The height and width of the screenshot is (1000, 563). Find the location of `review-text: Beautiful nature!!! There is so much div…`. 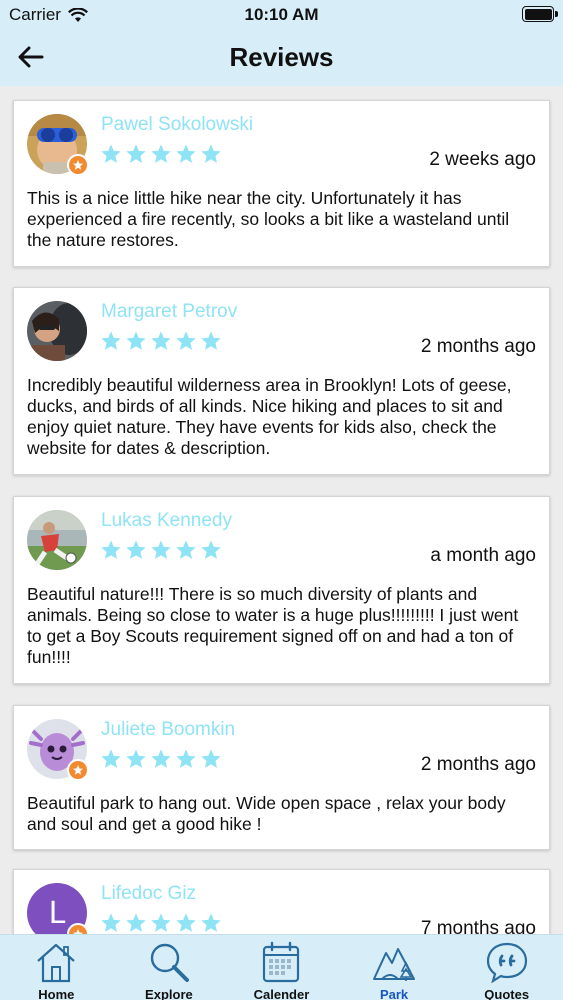

review-text: Beautiful nature!!! There is so much div… is located at coordinates (273, 625).